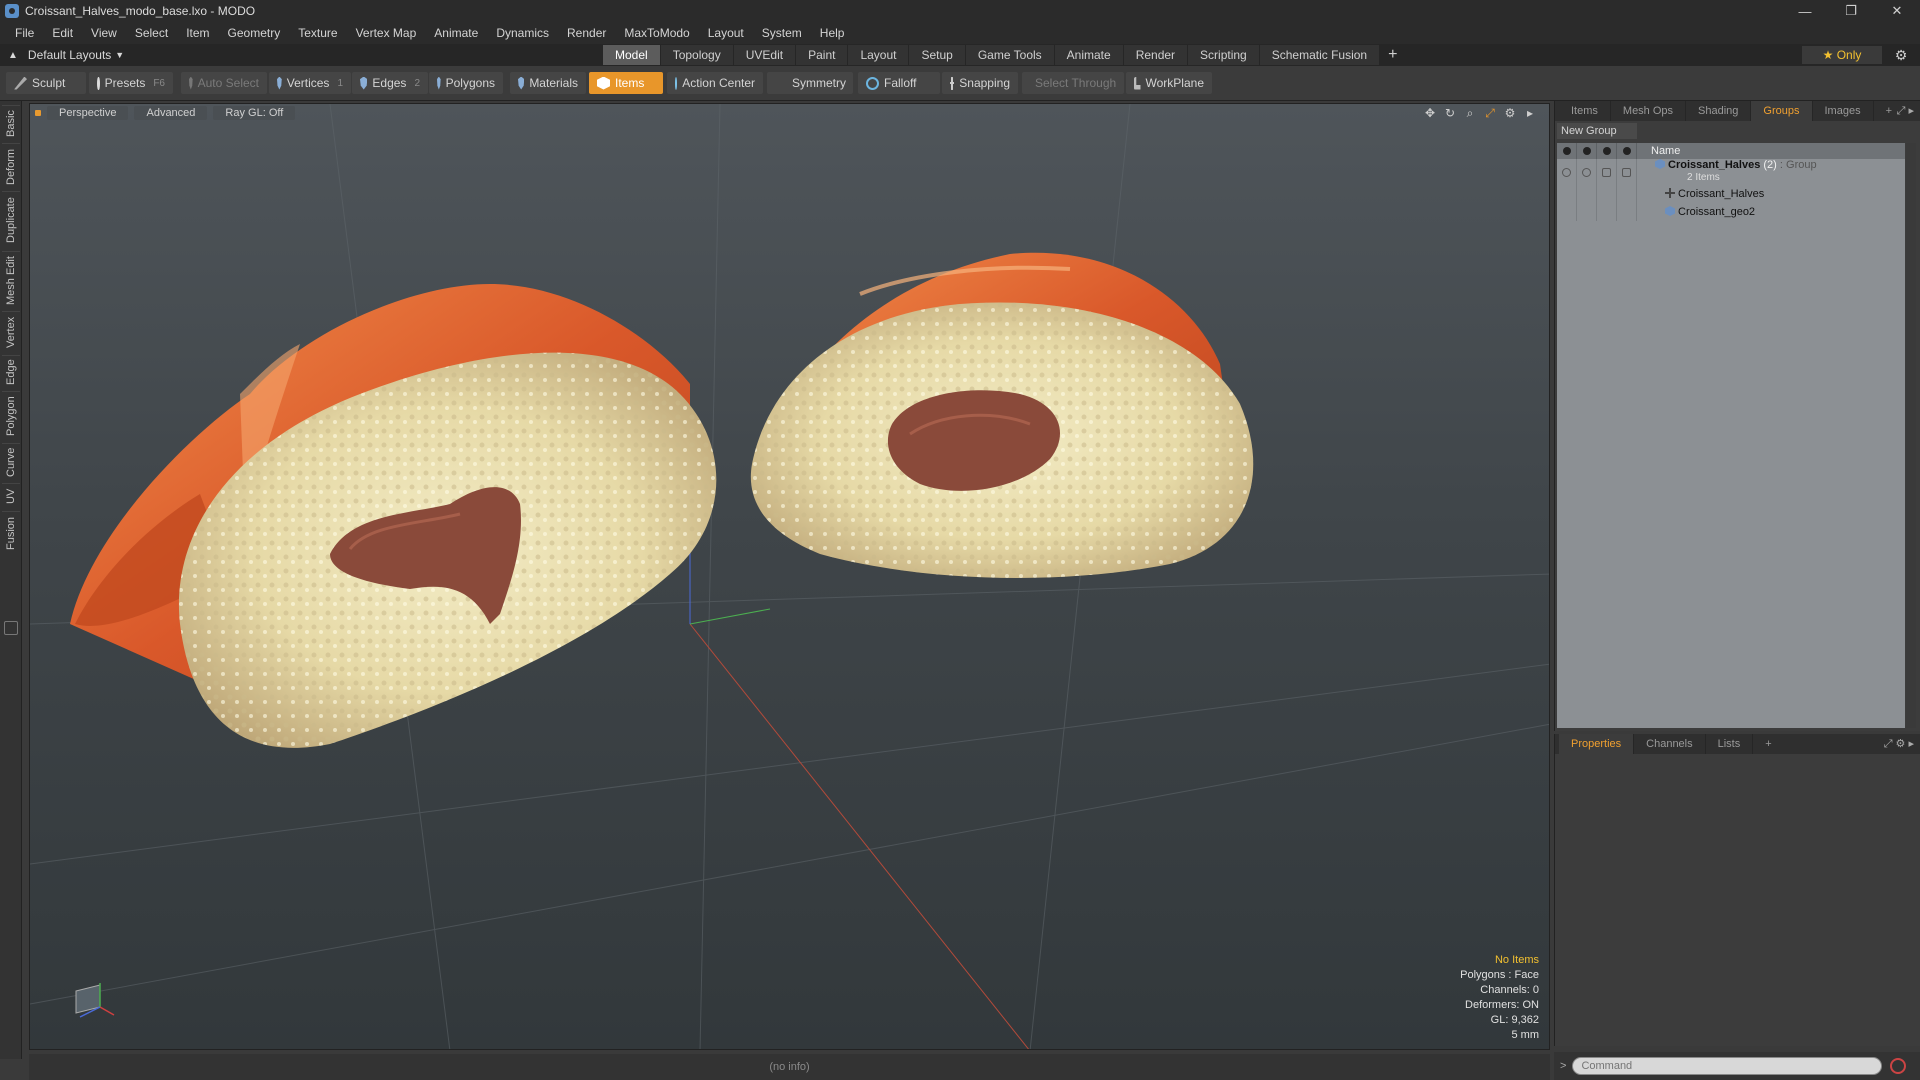 The width and height of the screenshot is (1920, 1080). What do you see at coordinates (1089, 55) in the screenshot?
I see `tab-animate: Animate` at bounding box center [1089, 55].